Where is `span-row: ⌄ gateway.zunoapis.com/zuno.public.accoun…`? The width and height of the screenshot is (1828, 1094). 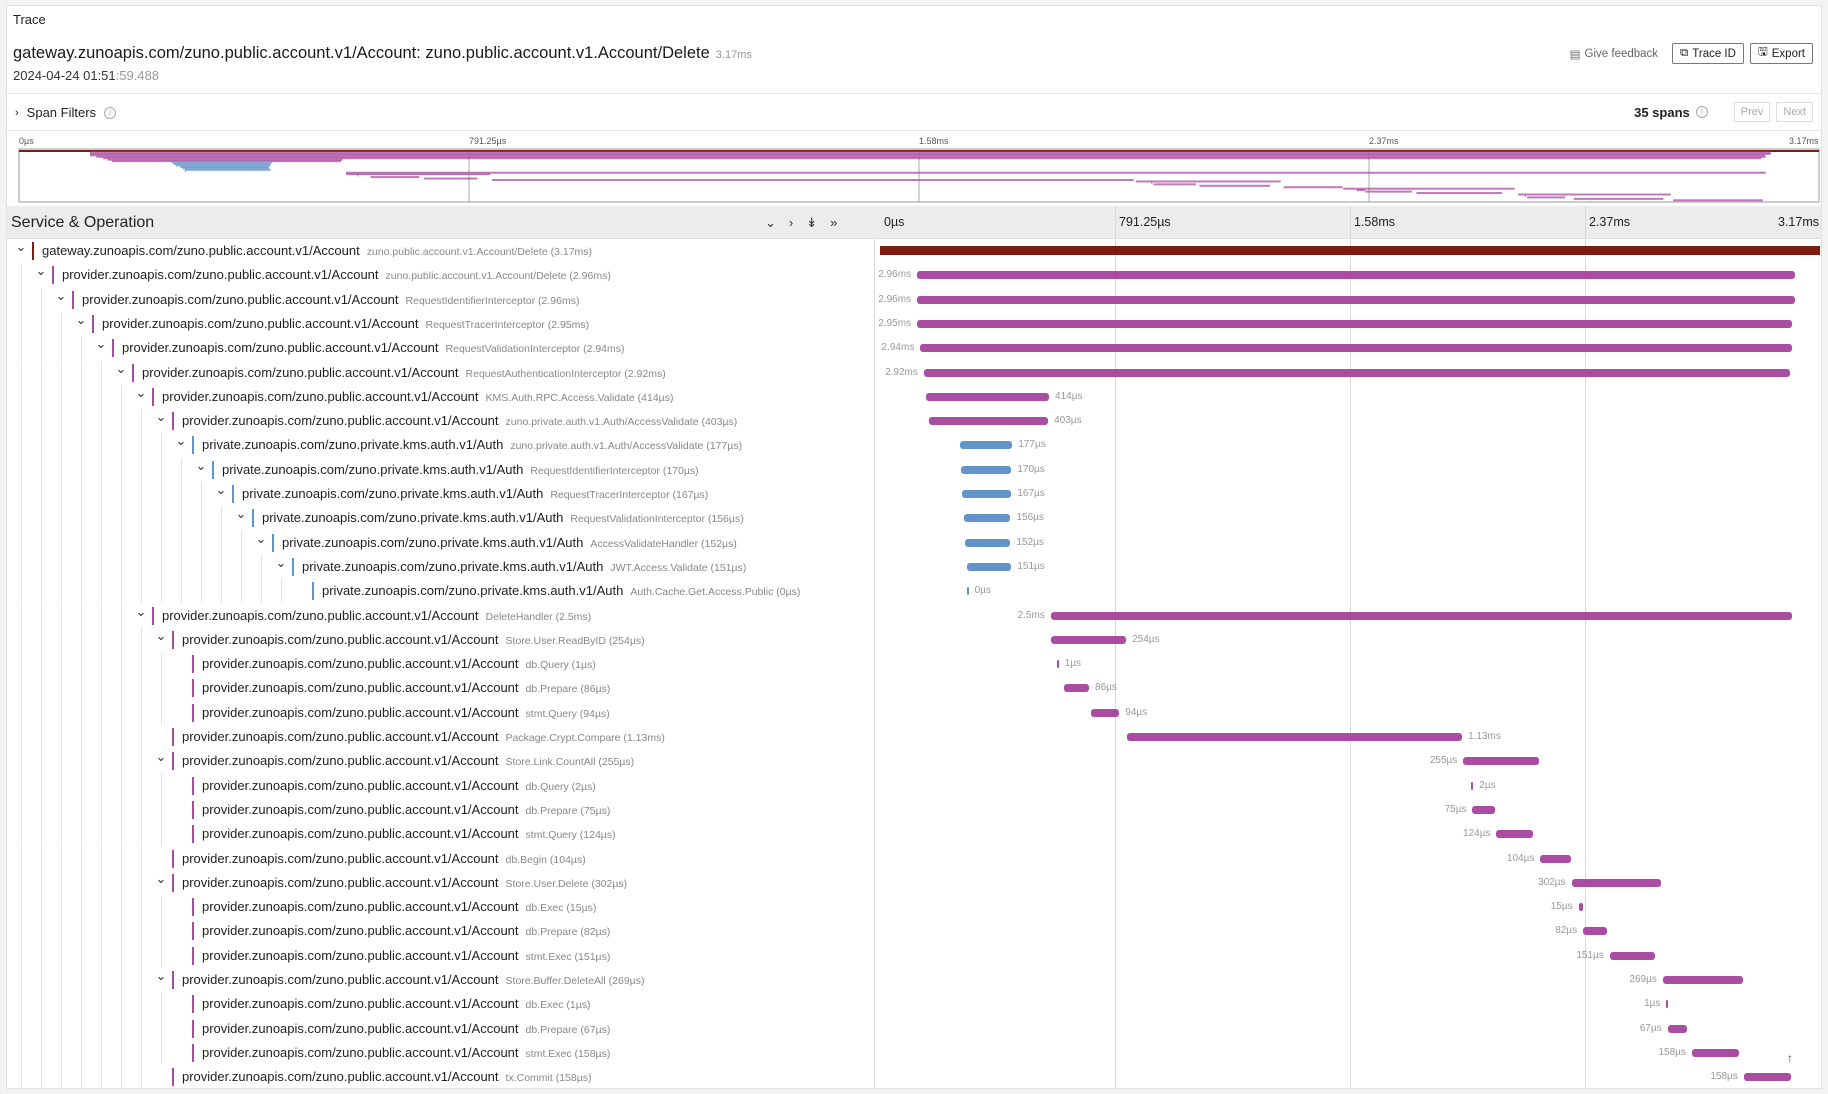 span-row: ⌄ gateway.zunoapis.com/zuno.public.accoun… is located at coordinates (914, 251).